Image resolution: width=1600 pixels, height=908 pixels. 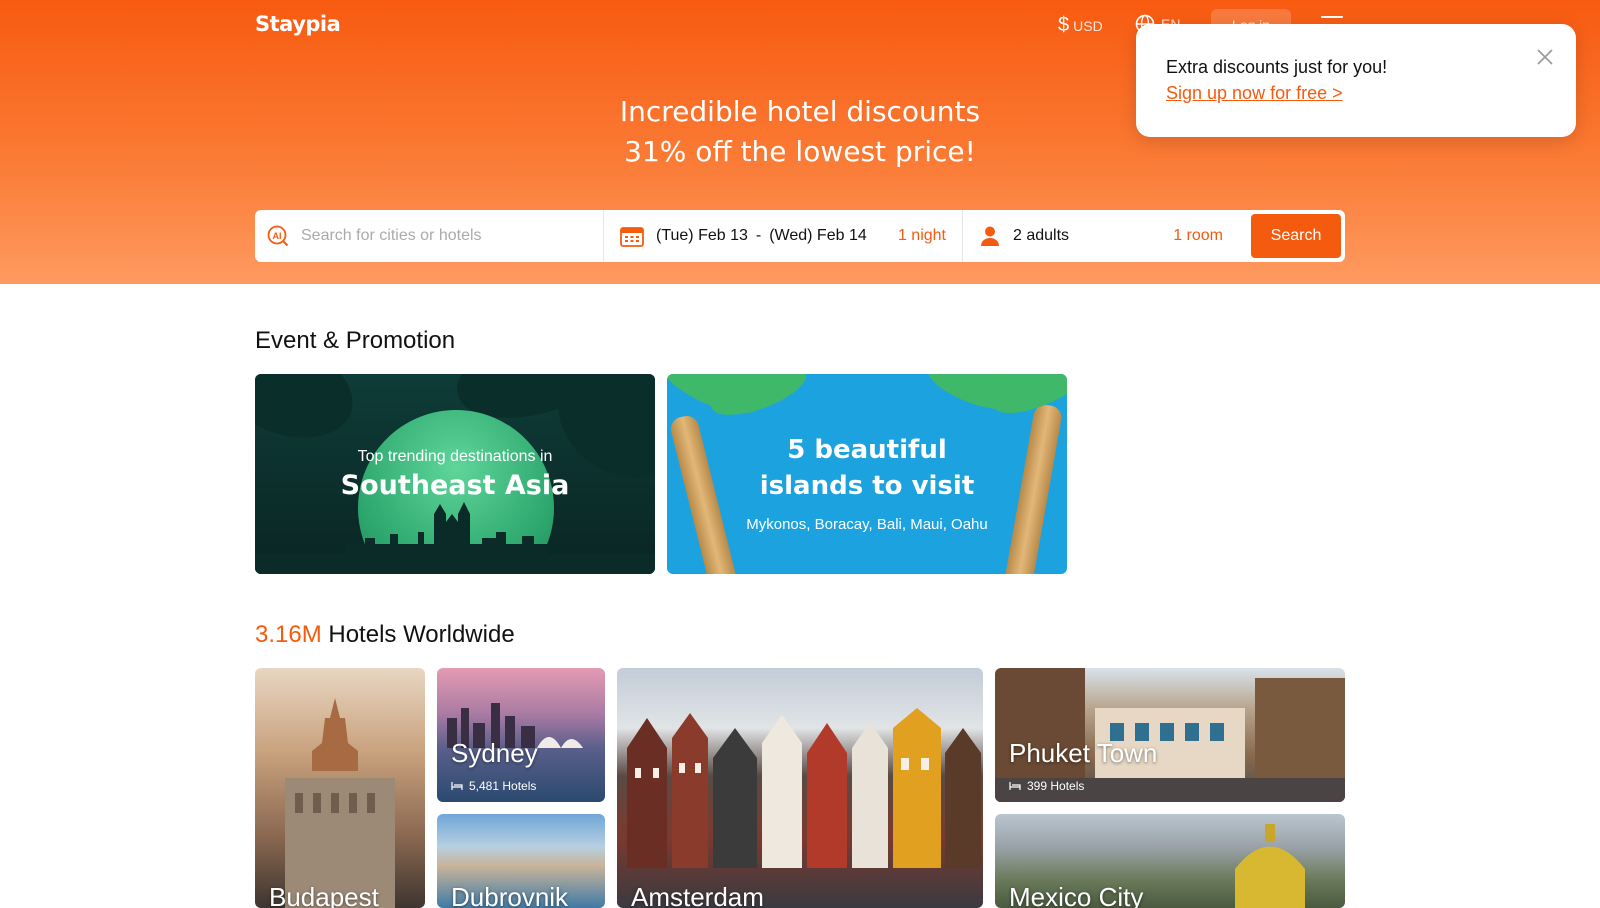 I want to click on city-tile-mexico-city: Mexico City, so click(x=1170, y=861).